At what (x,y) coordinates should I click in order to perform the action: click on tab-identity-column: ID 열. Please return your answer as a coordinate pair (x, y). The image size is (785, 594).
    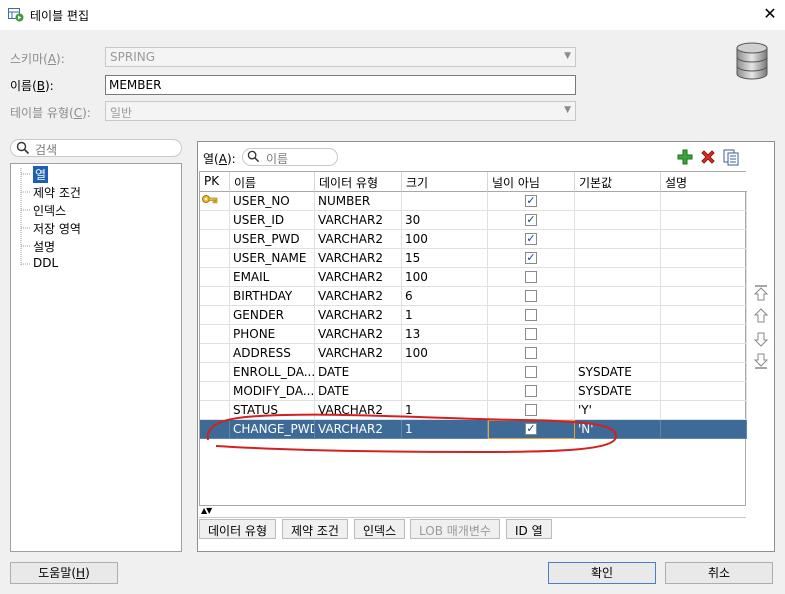
    Looking at the image, I should click on (529, 529).